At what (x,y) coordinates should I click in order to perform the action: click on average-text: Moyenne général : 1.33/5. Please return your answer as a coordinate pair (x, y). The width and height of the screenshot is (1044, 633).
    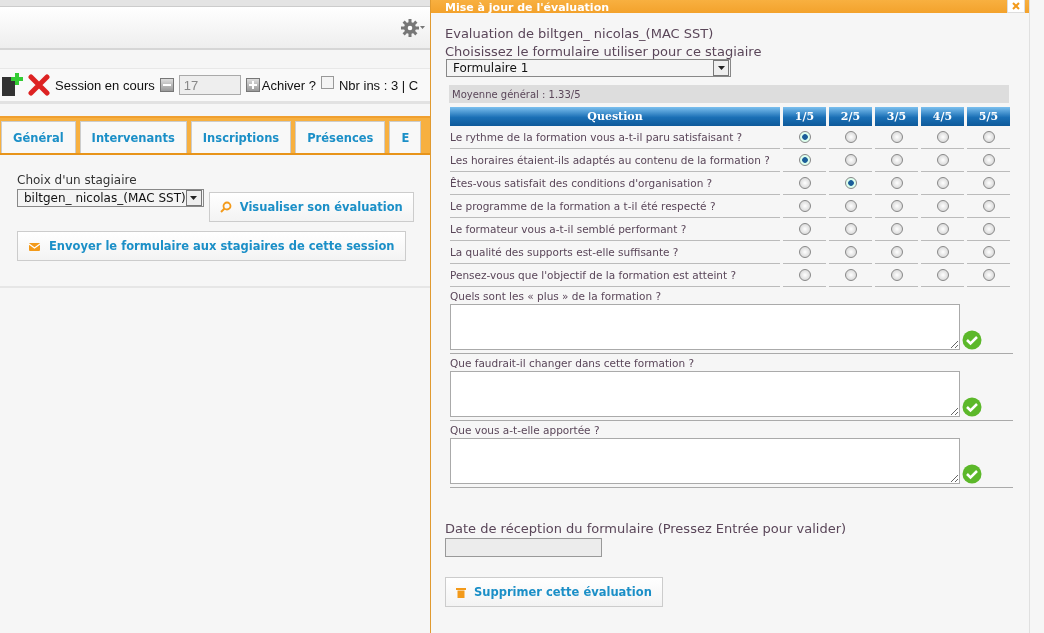
    Looking at the image, I should click on (516, 94).